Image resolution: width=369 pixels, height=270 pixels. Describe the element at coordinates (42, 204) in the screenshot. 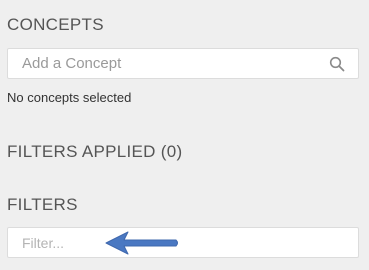

I see `filters-heading: FILTERS` at that location.